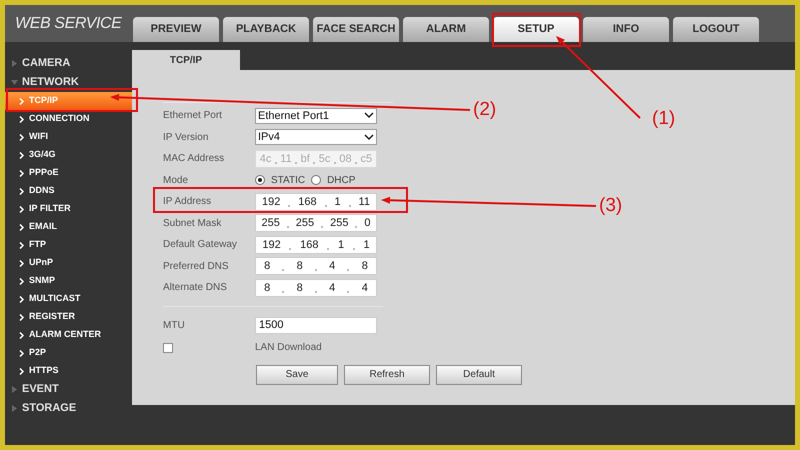 The width and height of the screenshot is (800, 450). Describe the element at coordinates (68, 119) in the screenshot. I see `sidebar-item: CONNECTION` at that location.